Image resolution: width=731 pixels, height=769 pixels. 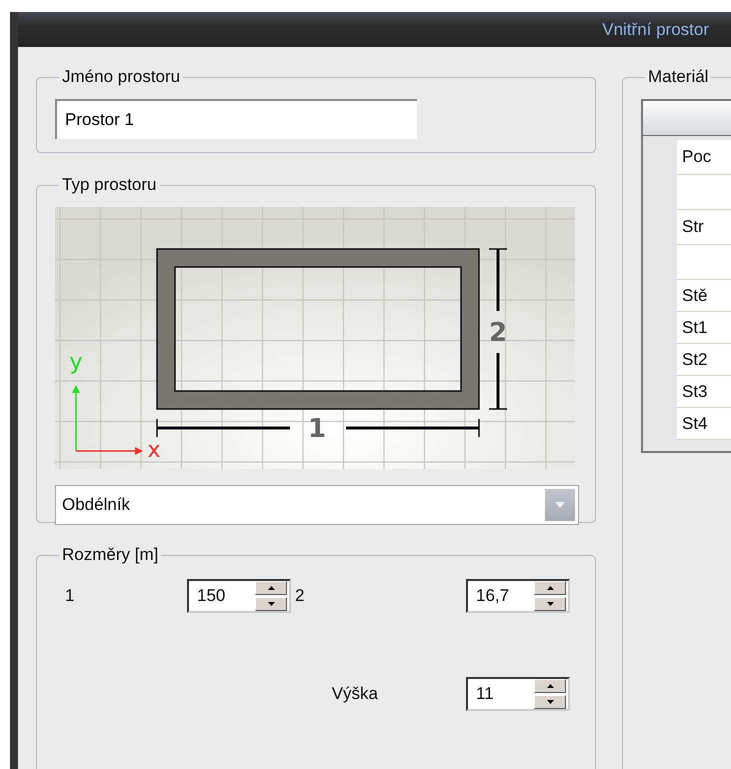 What do you see at coordinates (678, 77) in the screenshot?
I see `group-title: Materiál` at bounding box center [678, 77].